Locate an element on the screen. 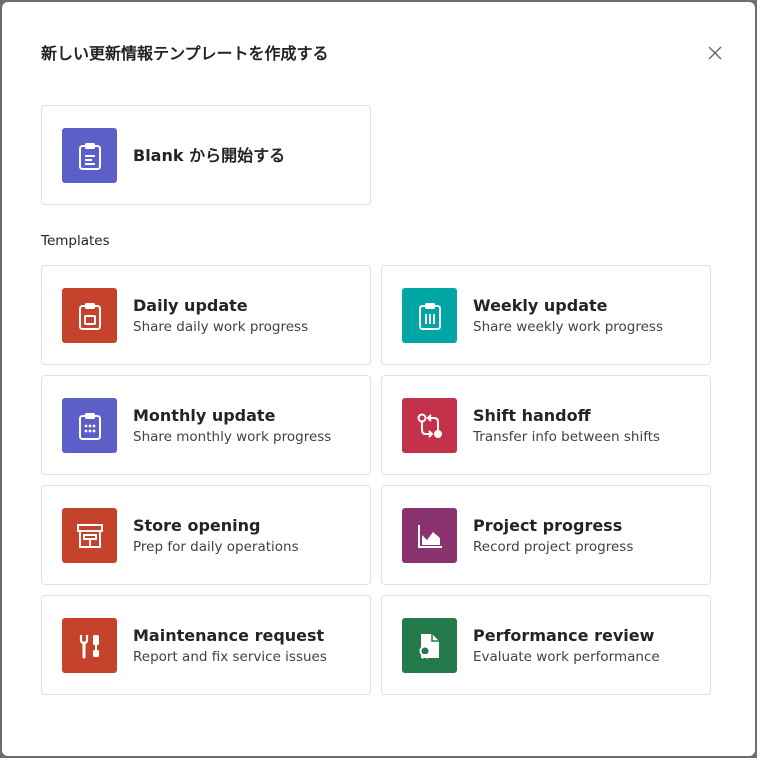 The height and width of the screenshot is (758, 757). templates-section-label: Templates is located at coordinates (75, 241).